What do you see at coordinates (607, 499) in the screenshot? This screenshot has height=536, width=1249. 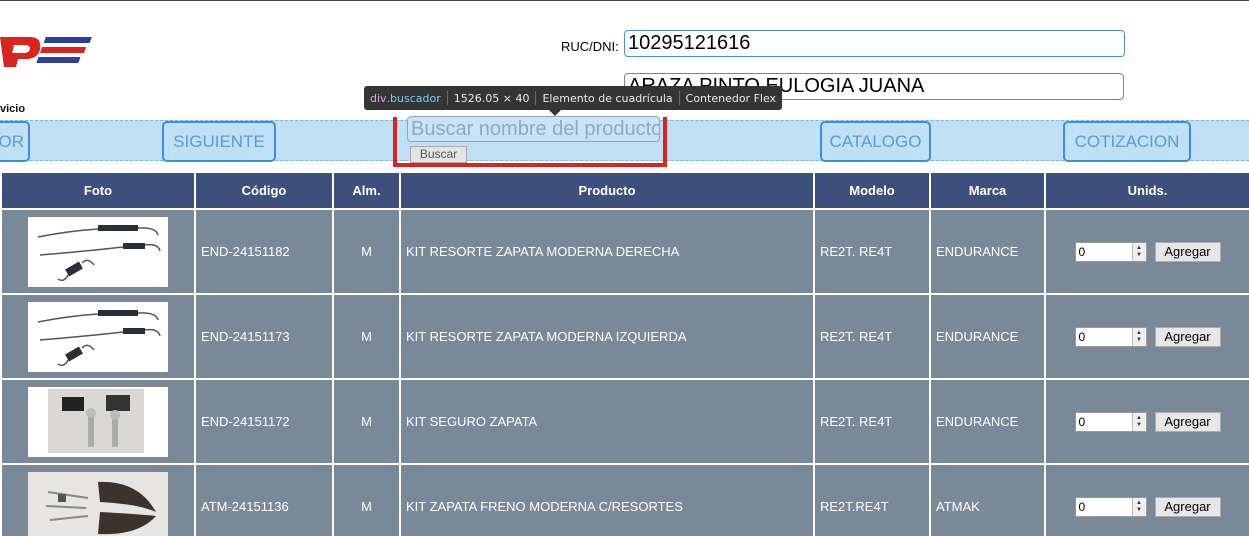 I see `product-name: KIT ZAPATA FRENO MODERNA C/RESORTES` at bounding box center [607, 499].